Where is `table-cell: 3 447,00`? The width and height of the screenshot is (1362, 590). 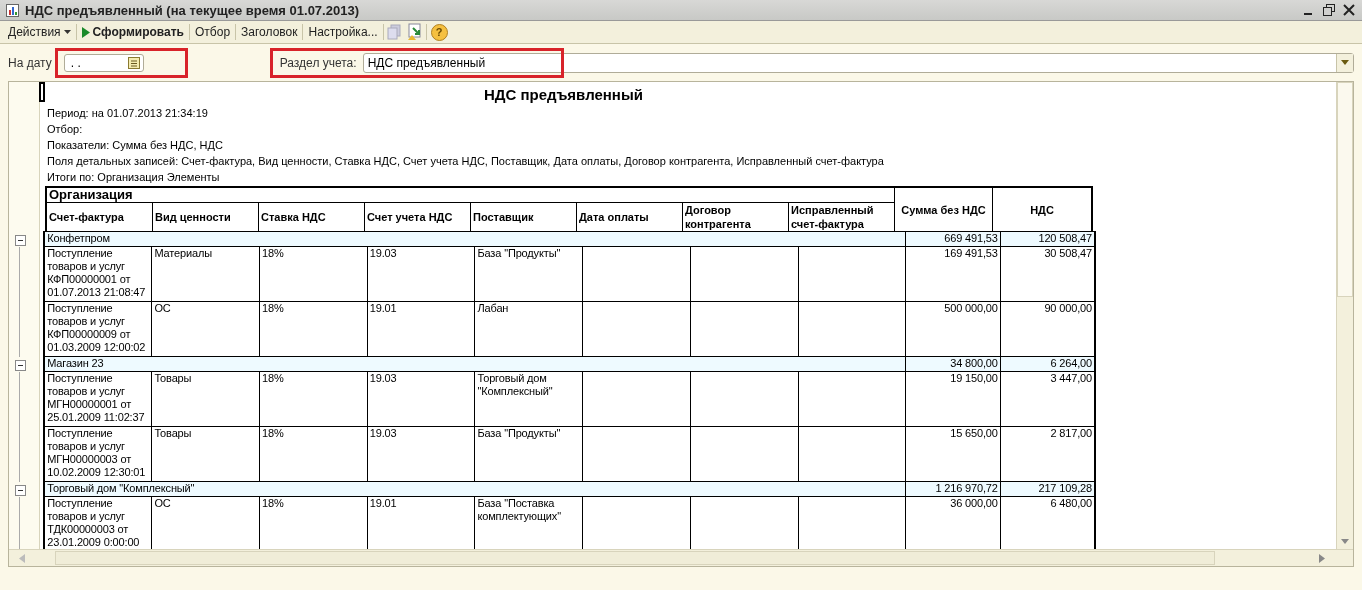
table-cell: 3 447,00 is located at coordinates (1047, 399).